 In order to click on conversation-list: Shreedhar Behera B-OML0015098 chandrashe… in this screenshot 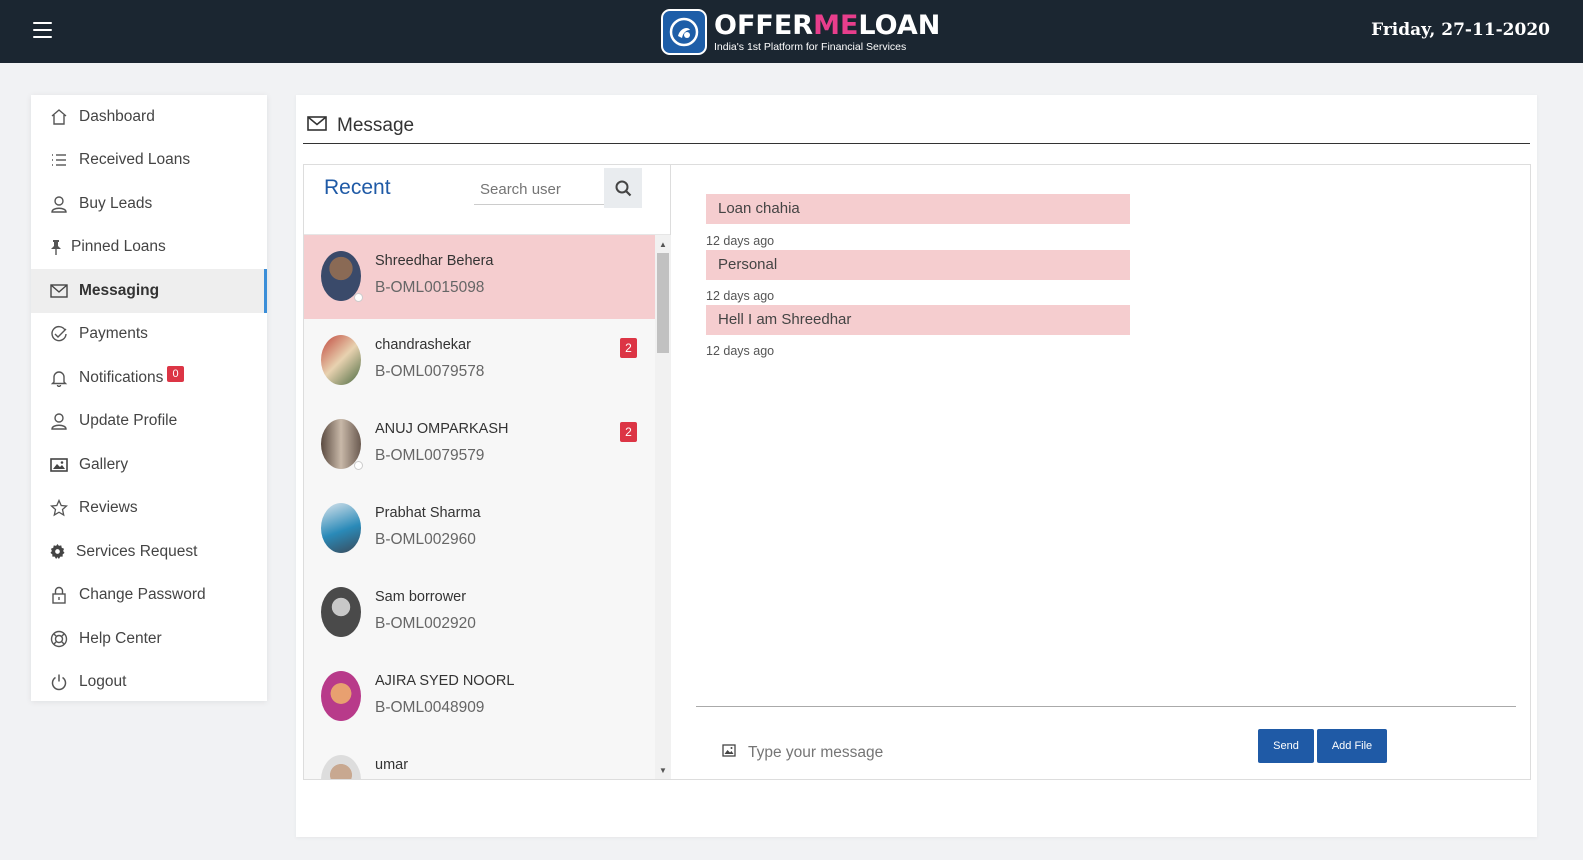, I will do `click(479, 507)`.